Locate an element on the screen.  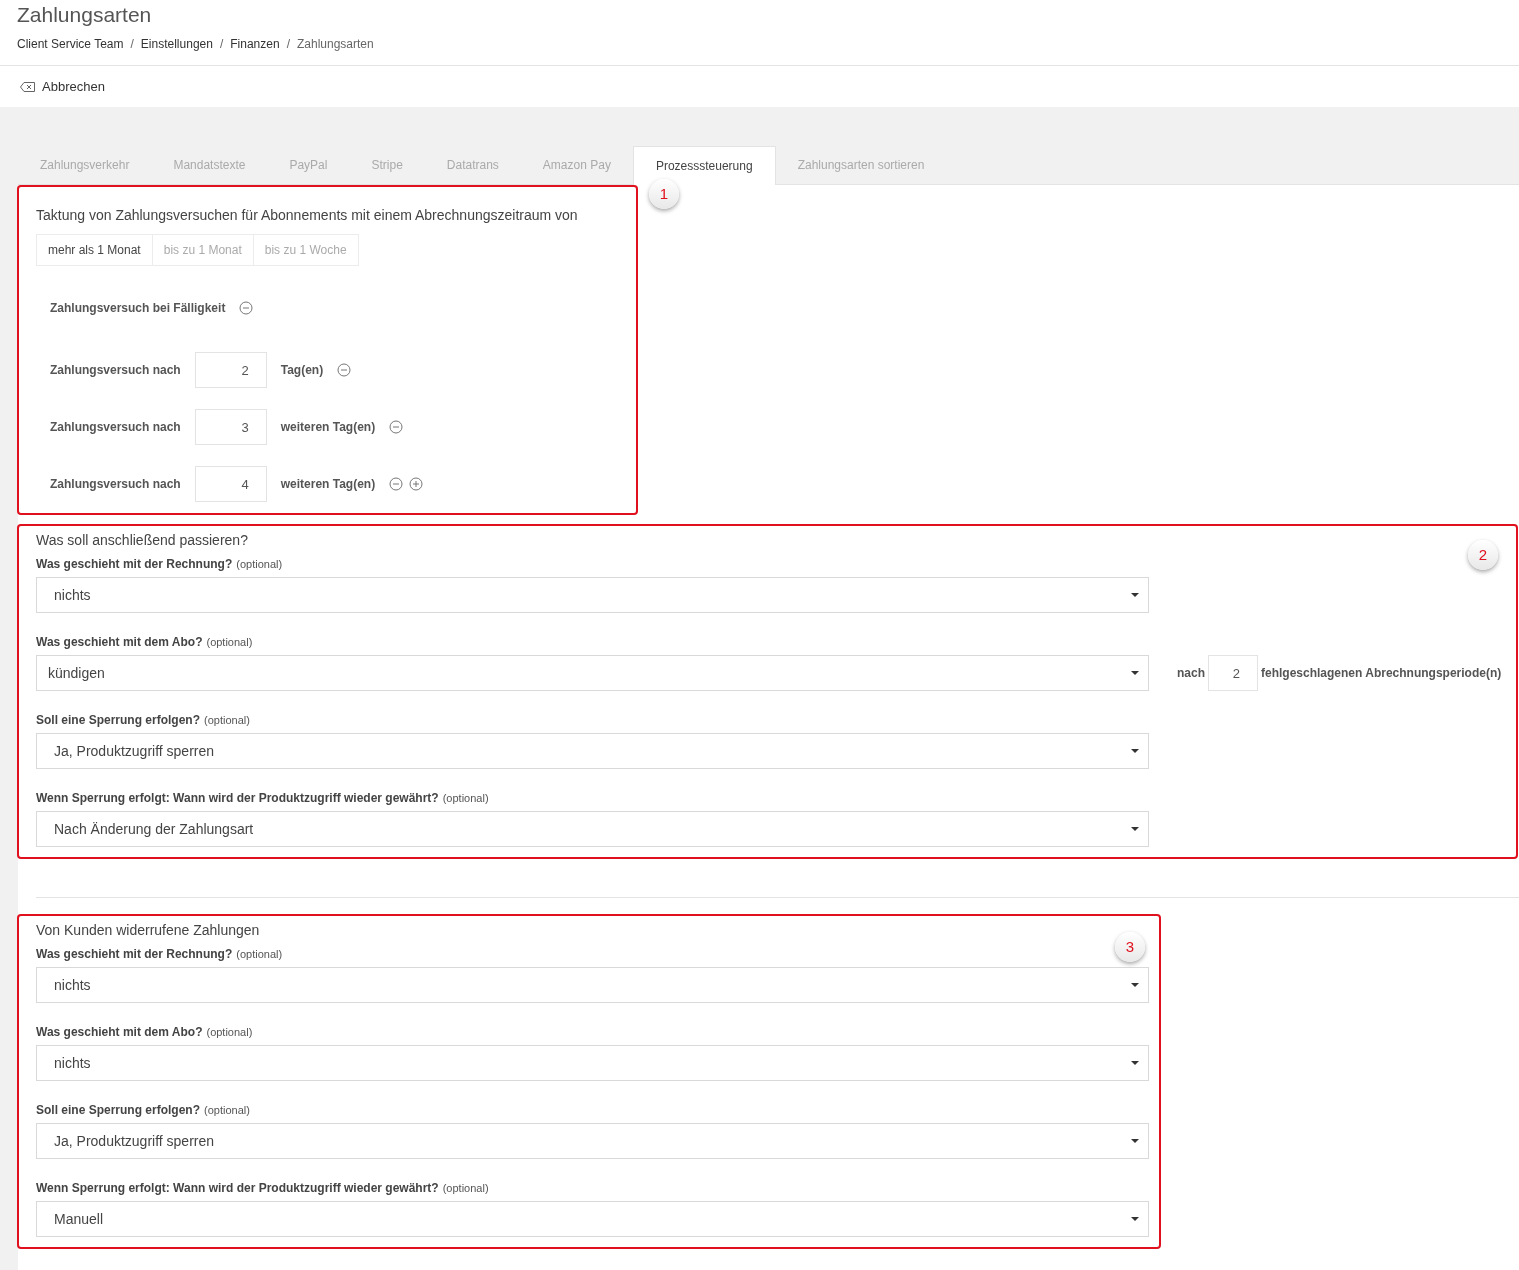
breadcrumb-link: Zahlungsarten is located at coordinates (335, 44).